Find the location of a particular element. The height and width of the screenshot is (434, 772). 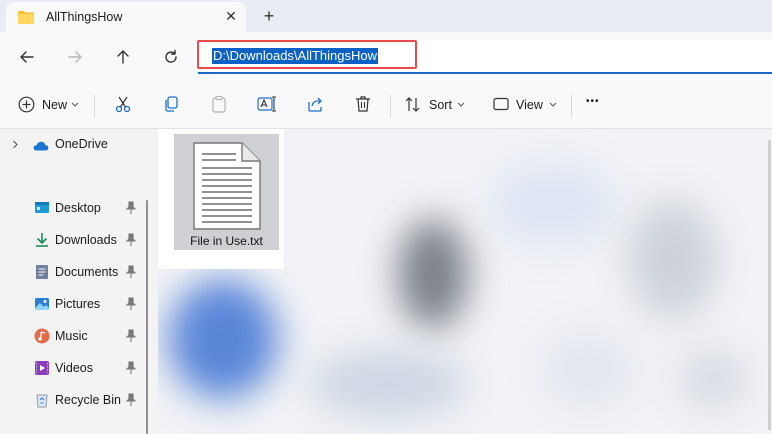

sidebar-item-music: Music is located at coordinates (75, 336).